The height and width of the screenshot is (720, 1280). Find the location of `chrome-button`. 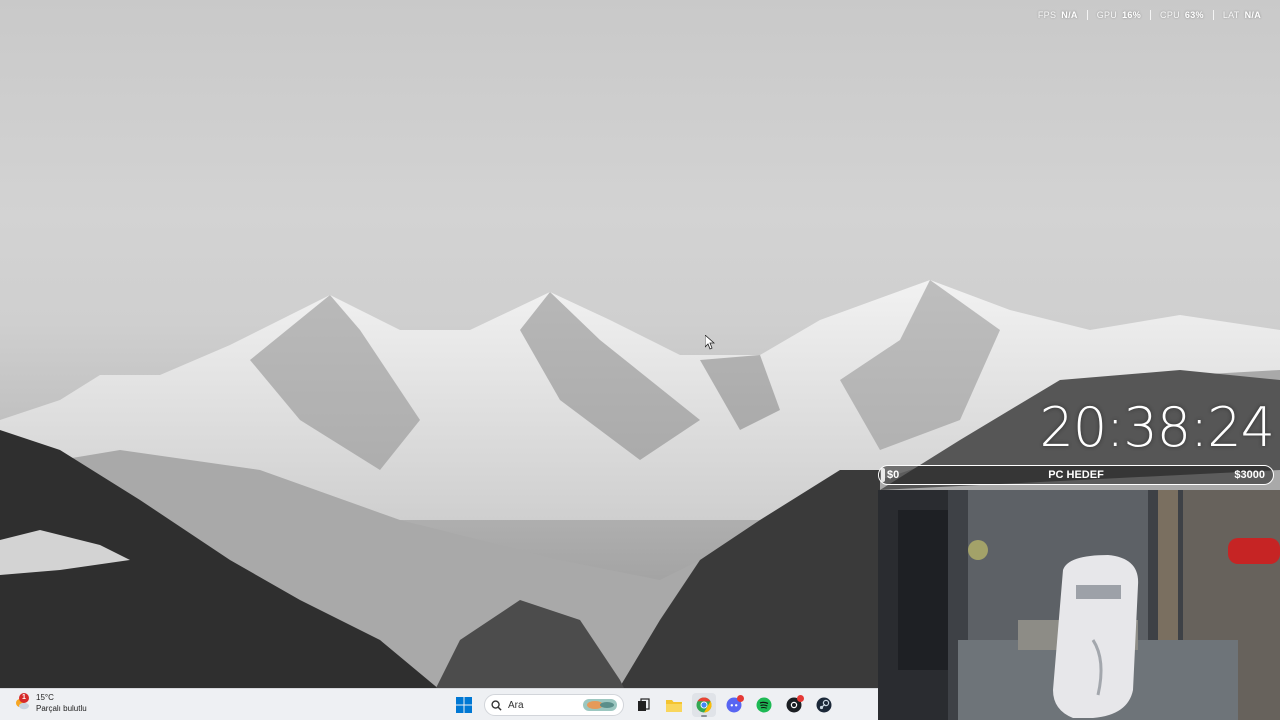

chrome-button is located at coordinates (704, 705).